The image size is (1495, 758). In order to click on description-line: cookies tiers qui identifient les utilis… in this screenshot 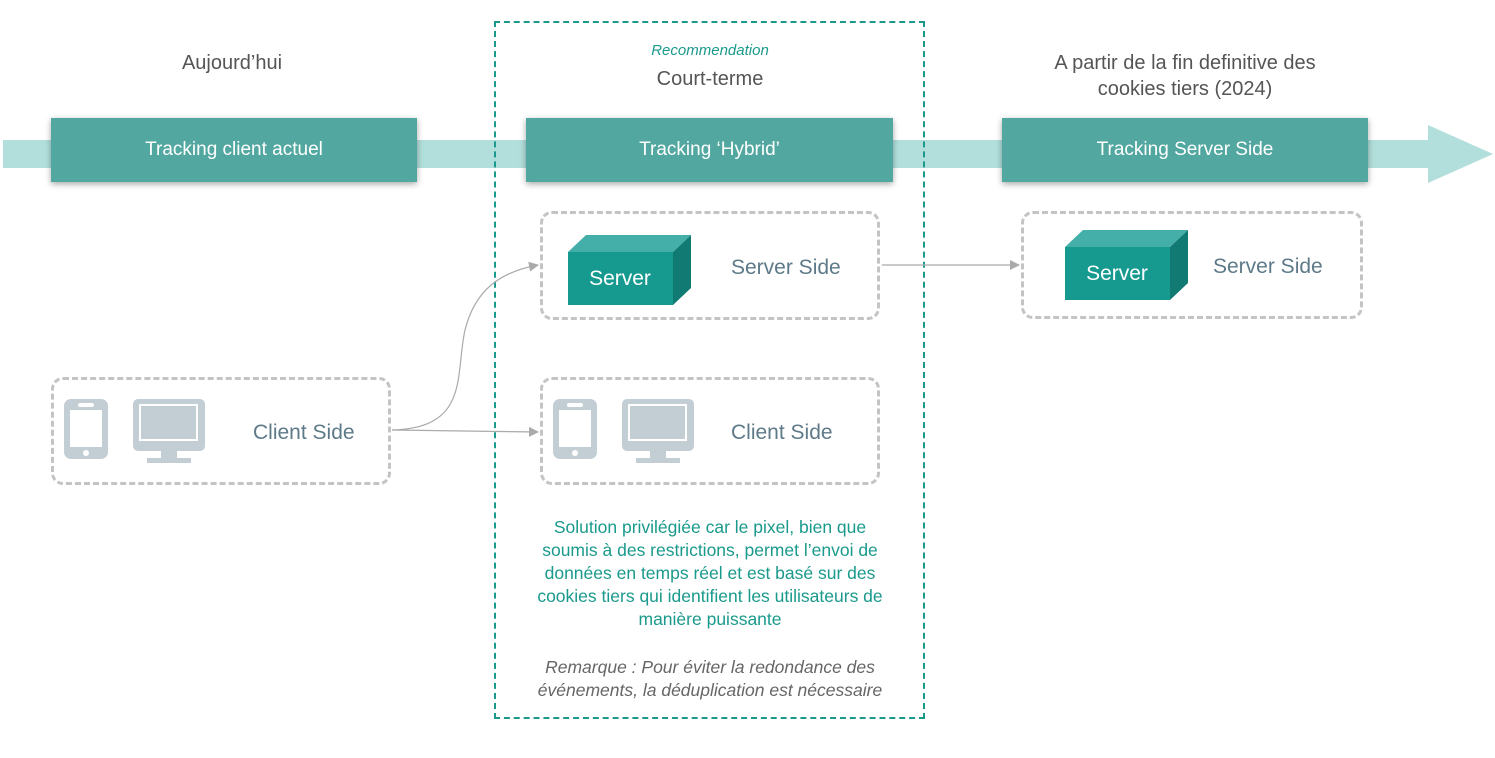, I will do `click(710, 596)`.